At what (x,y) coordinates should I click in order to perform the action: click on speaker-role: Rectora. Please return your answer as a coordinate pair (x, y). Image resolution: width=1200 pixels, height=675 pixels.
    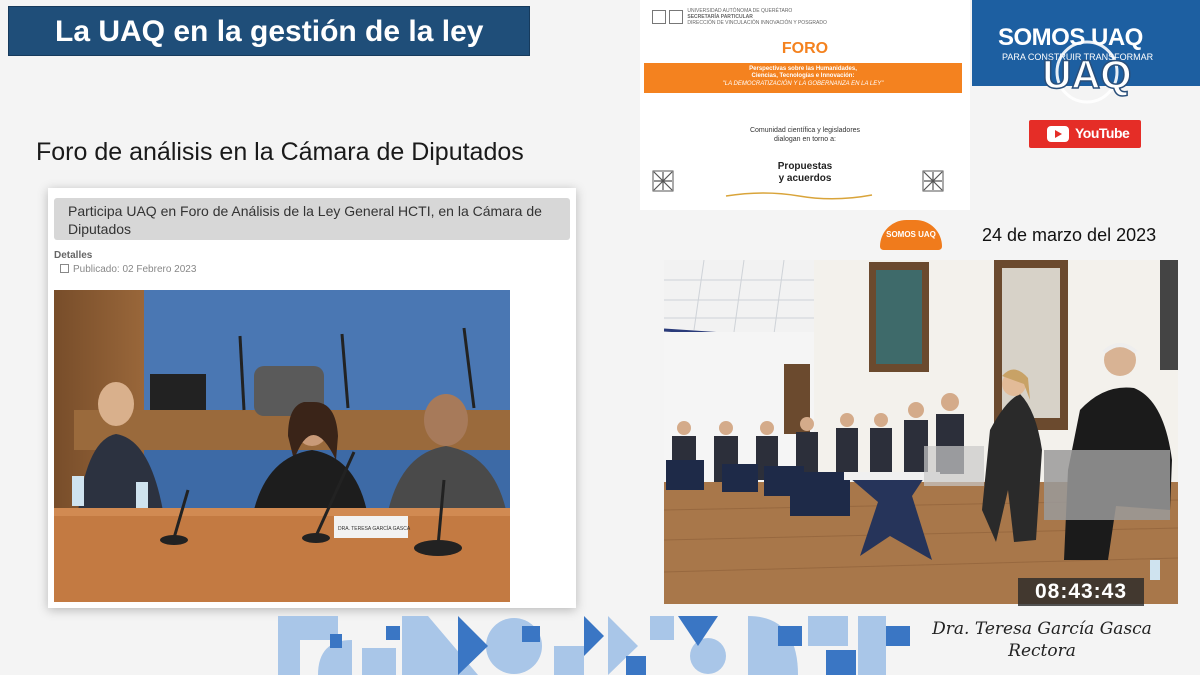
    Looking at the image, I should click on (1042, 651).